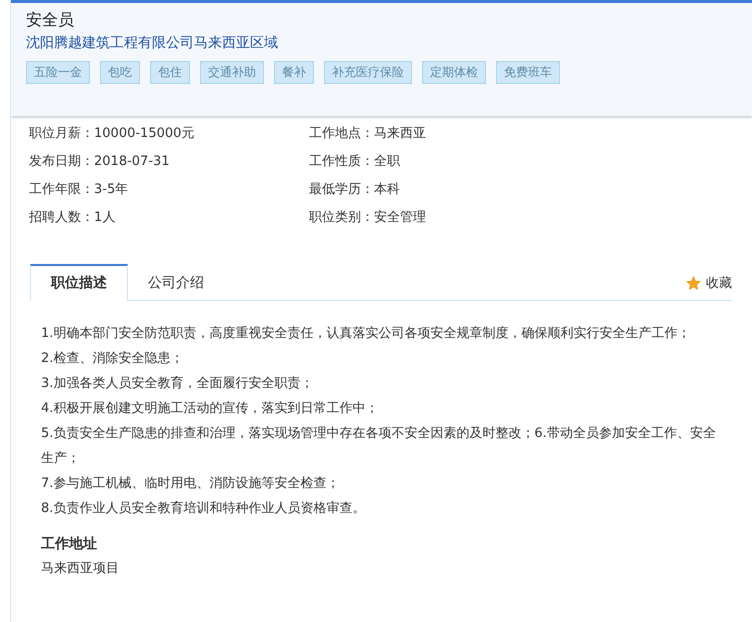  Describe the element at coordinates (368, 218) in the screenshot. I see `job-info-text: 职位类别：安全管理` at that location.